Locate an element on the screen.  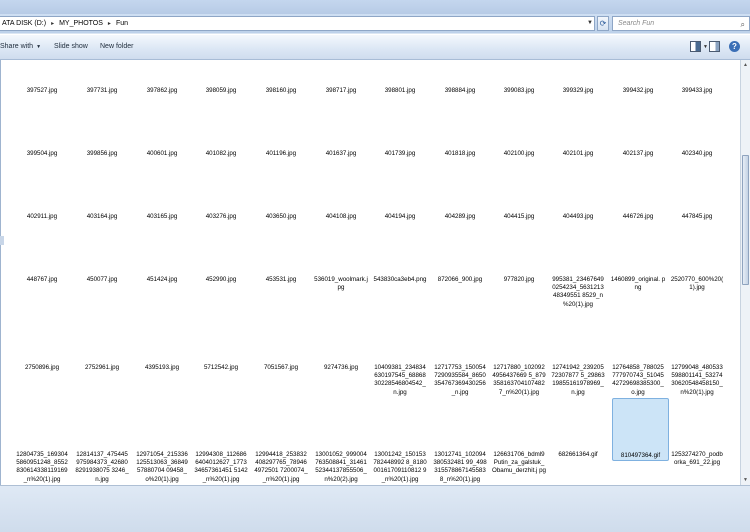
file-item: 401739.jpg is located at coordinates (400, 154).